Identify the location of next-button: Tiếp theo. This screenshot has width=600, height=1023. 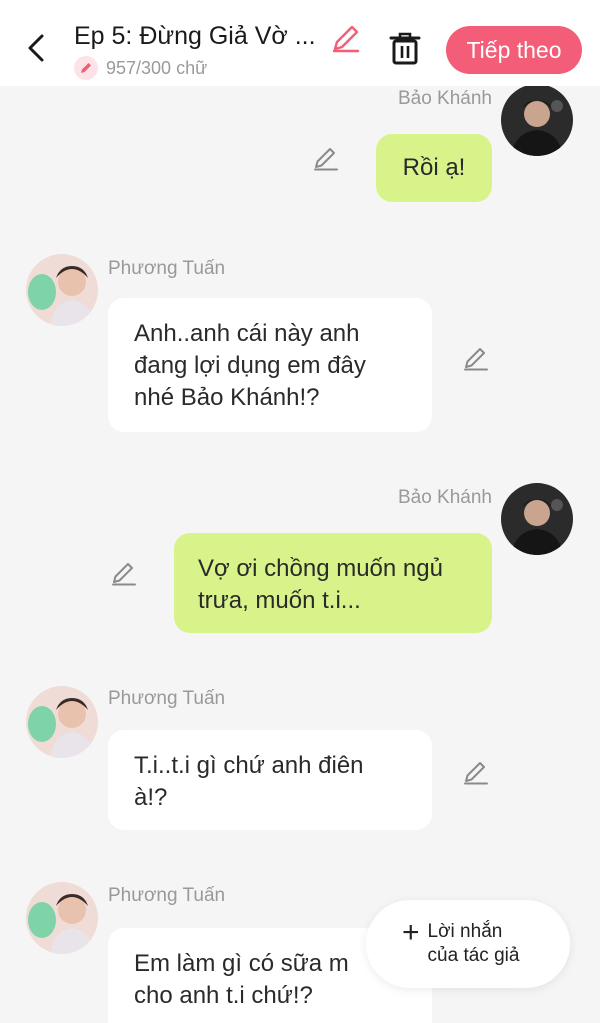
(514, 50).